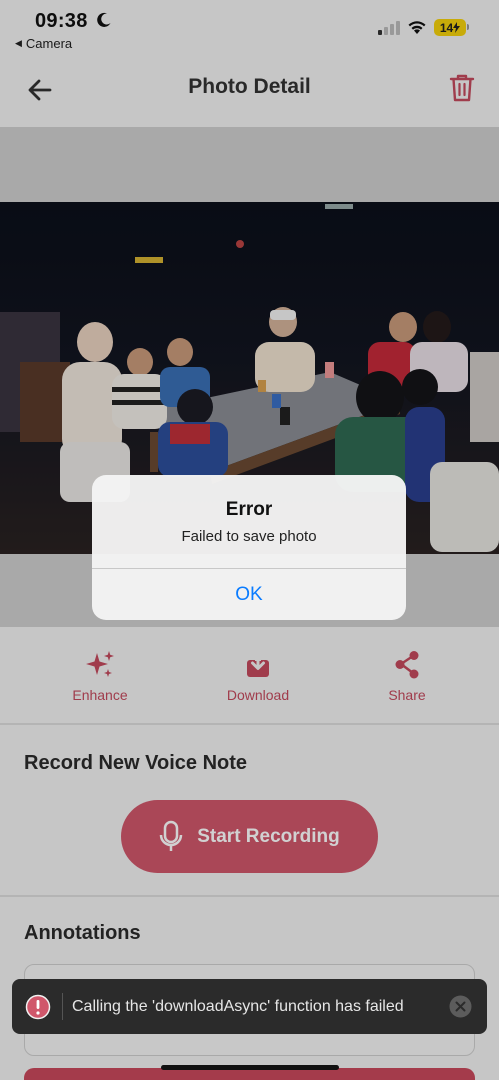 The width and height of the screenshot is (499, 1080). Describe the element at coordinates (249, 547) in the screenshot. I see `error-alert-dialog: Error Failed to save photo OK` at that location.